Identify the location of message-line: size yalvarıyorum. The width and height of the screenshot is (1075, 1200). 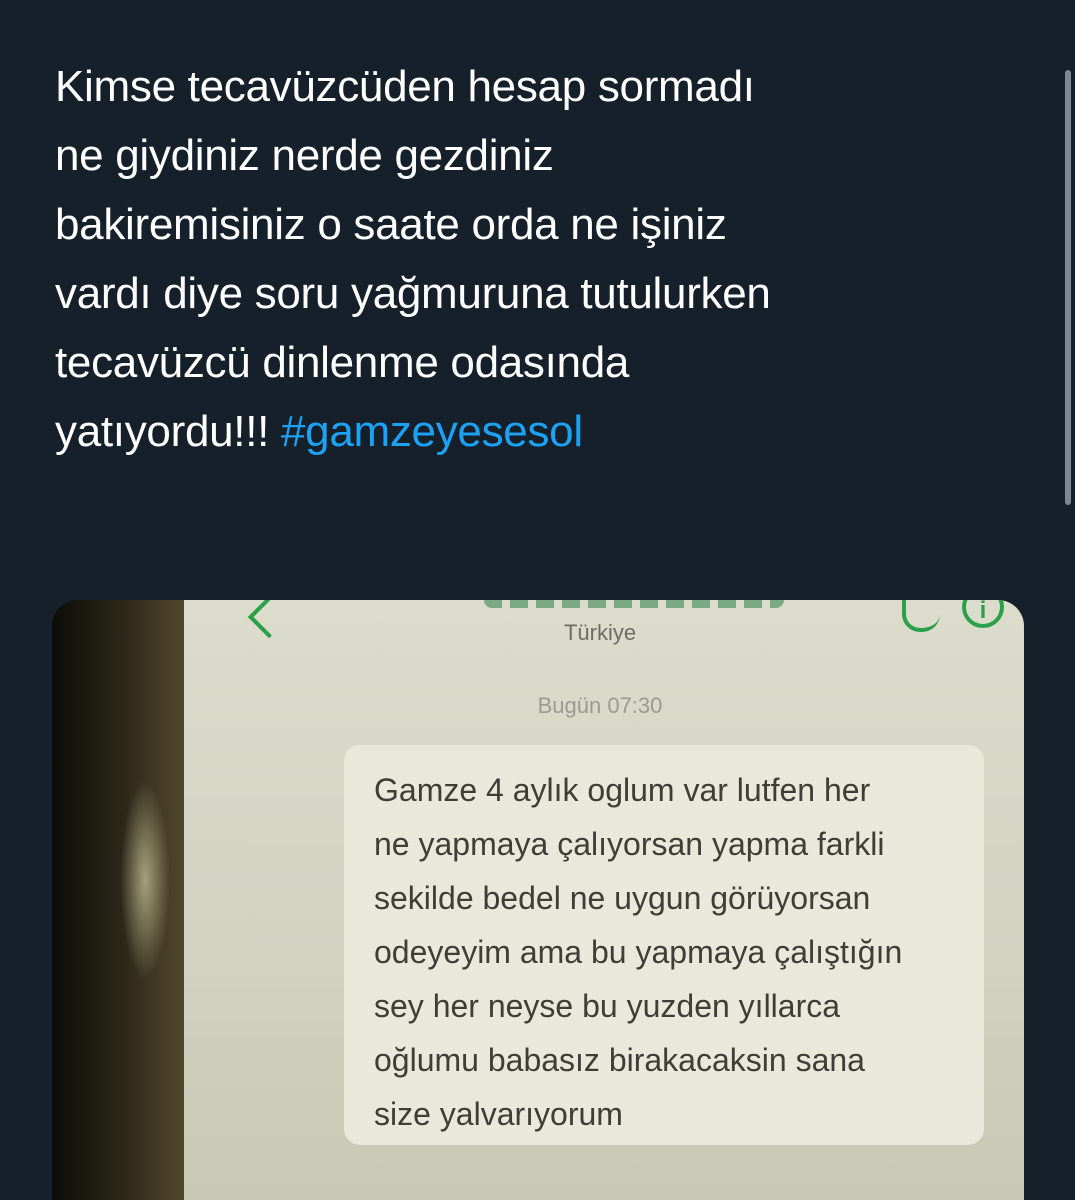
(498, 1114).